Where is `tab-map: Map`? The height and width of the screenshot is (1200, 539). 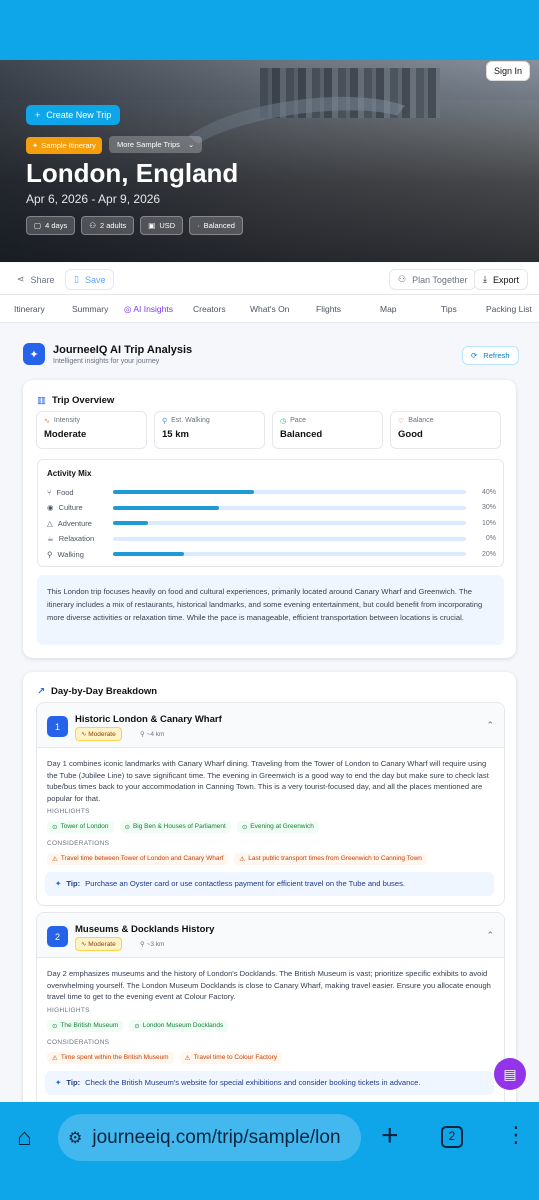
tab-map: Map is located at coordinates (388, 309).